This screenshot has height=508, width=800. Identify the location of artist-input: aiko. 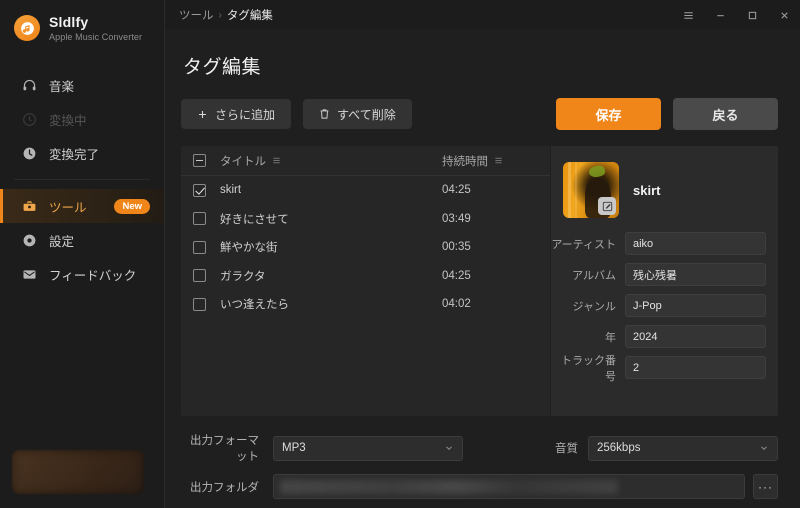
(695, 243).